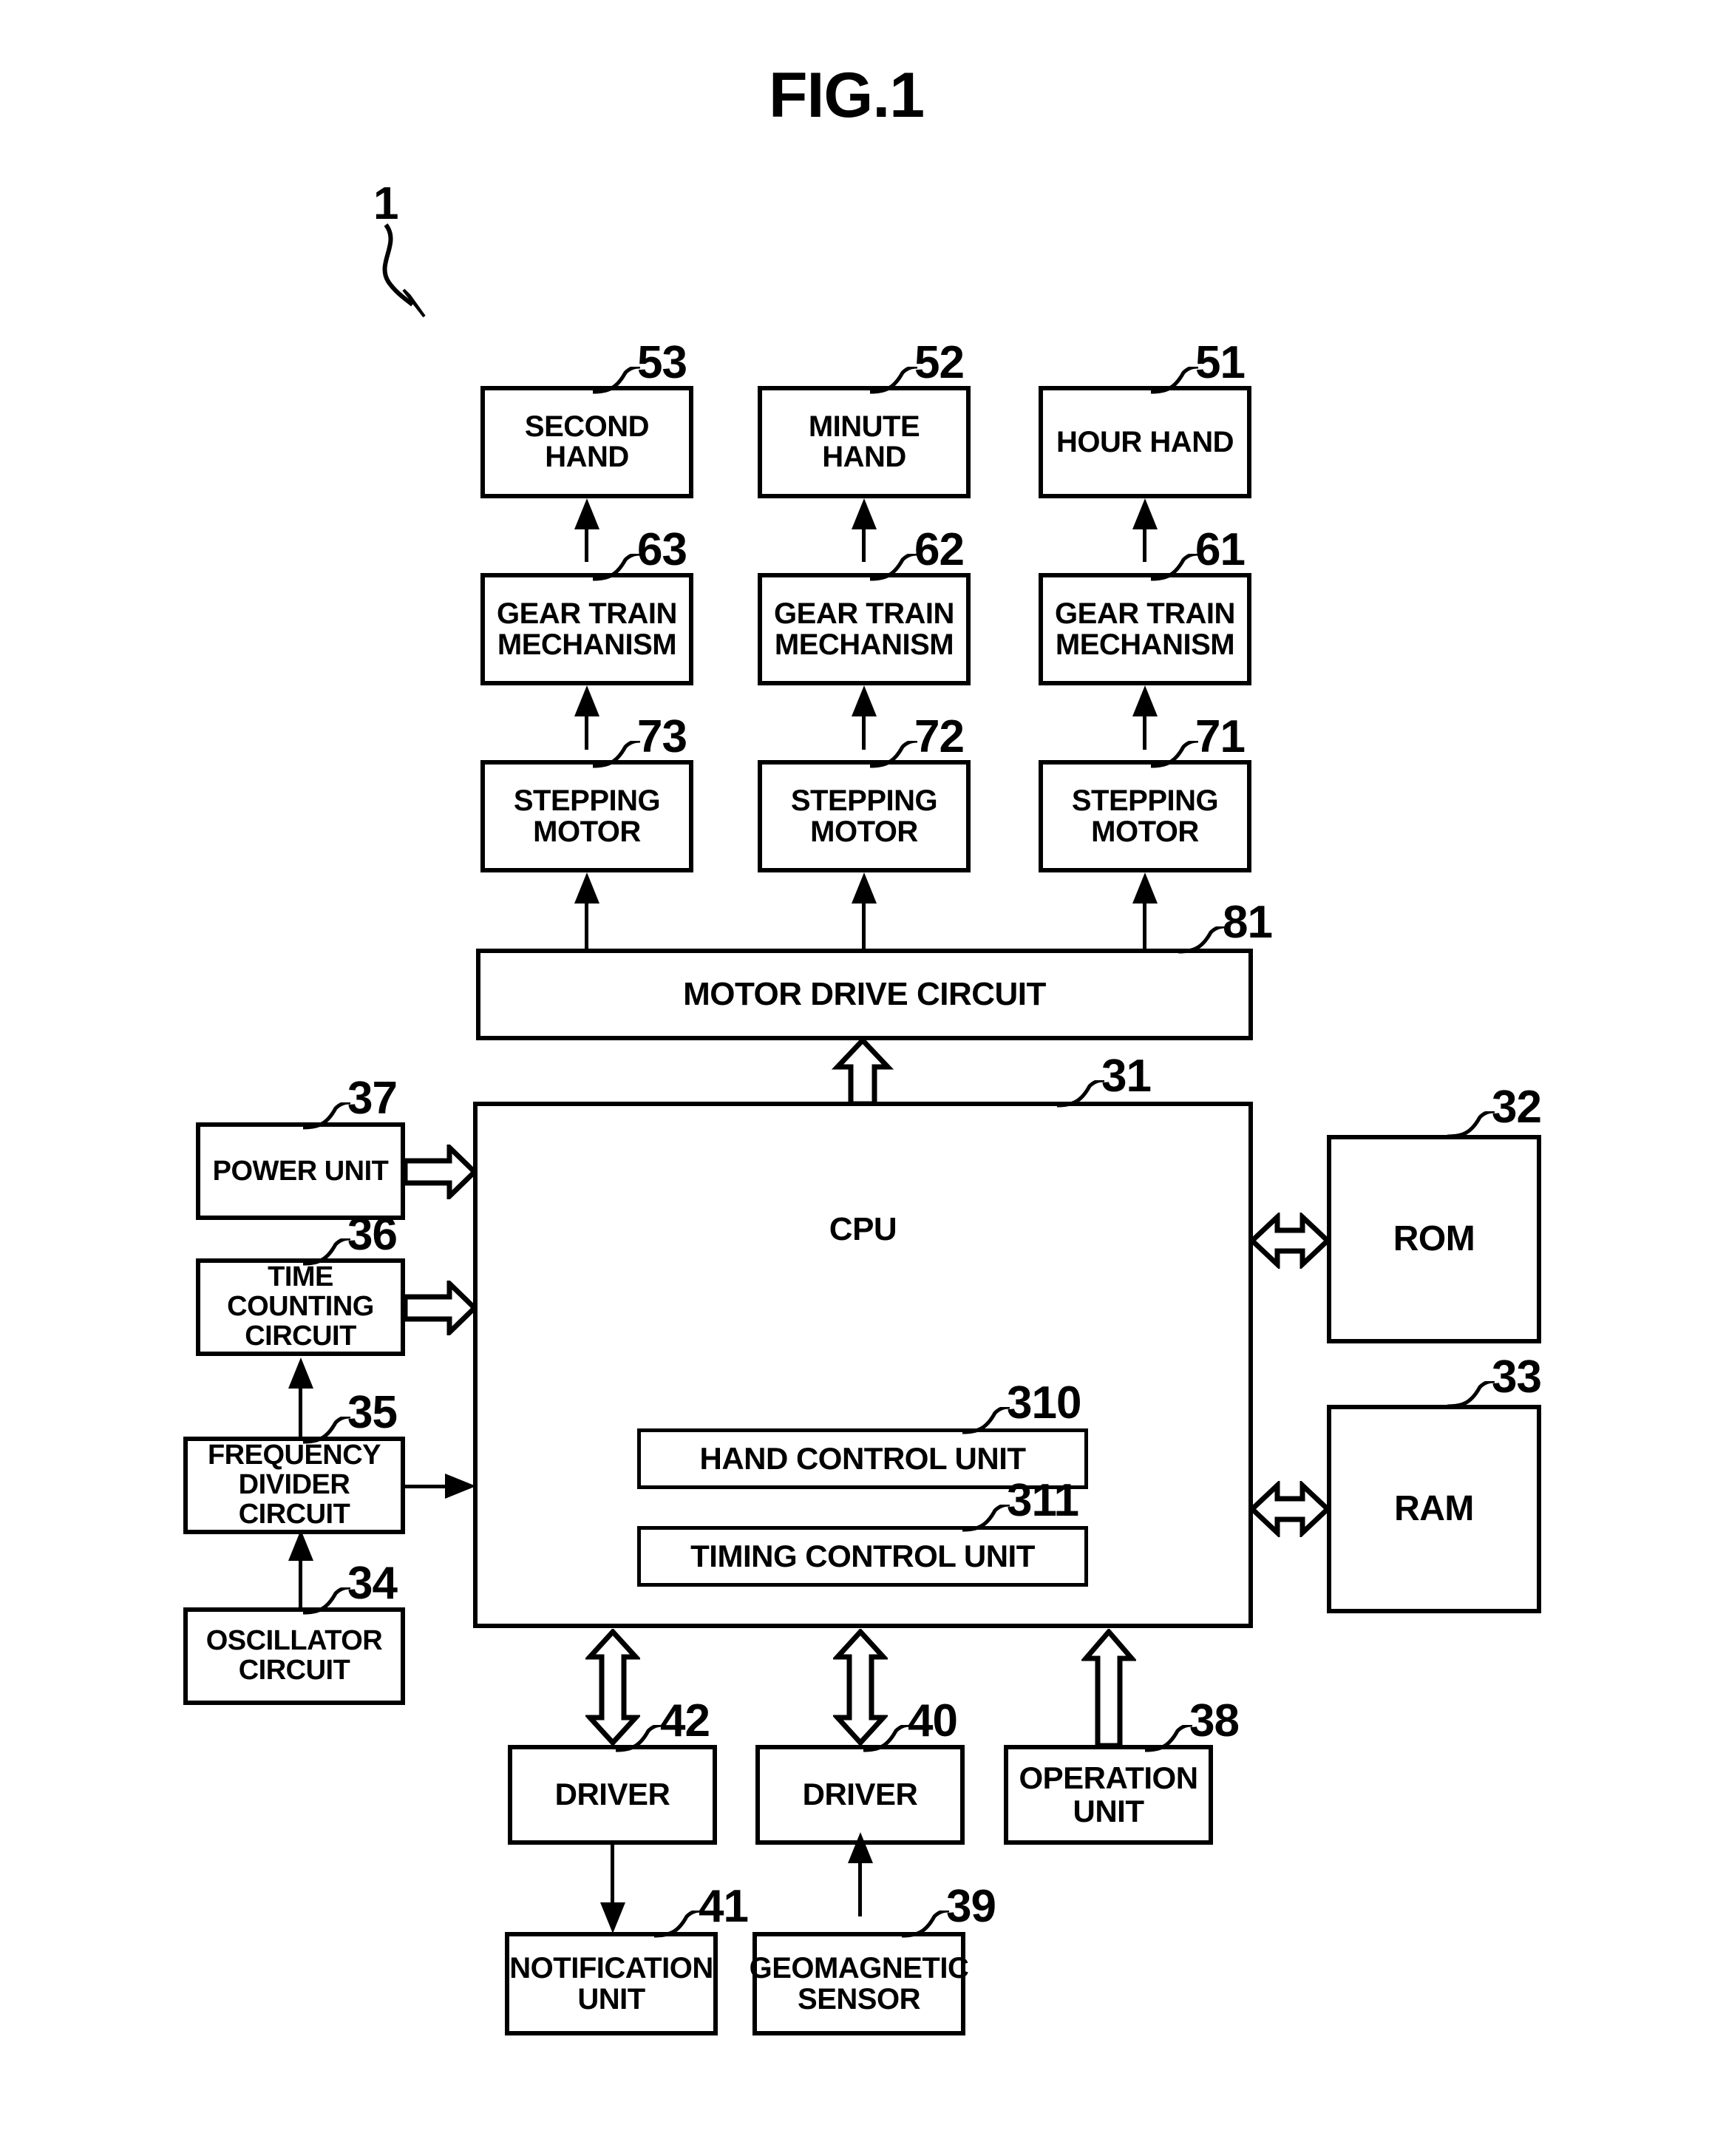  I want to click on driver-42-label: DRIVER, so click(612, 1794).